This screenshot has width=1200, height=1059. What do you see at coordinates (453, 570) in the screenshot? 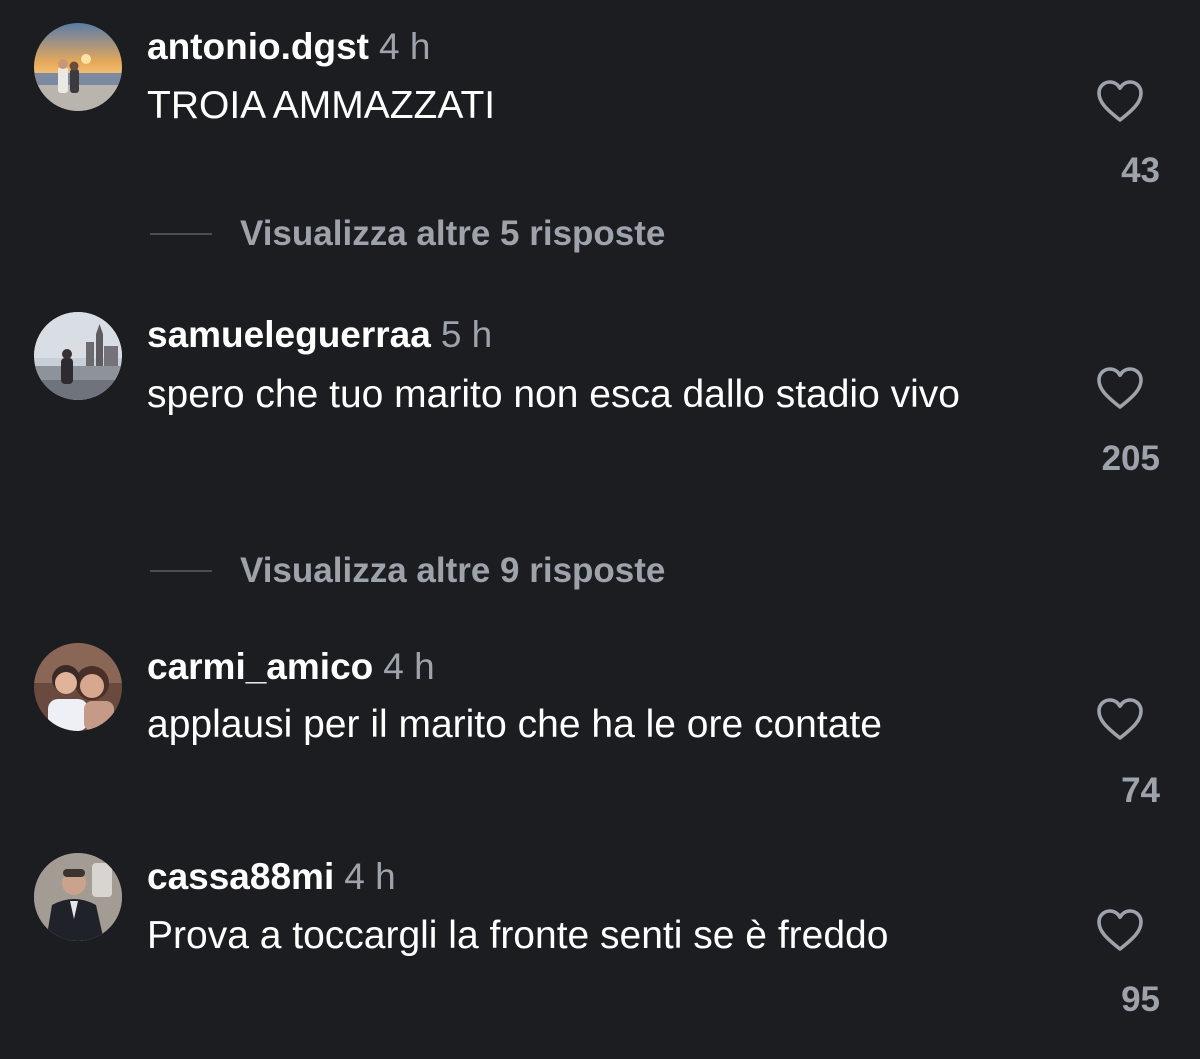
I see `view-replies-label: Visualizza altre 9 risposte` at bounding box center [453, 570].